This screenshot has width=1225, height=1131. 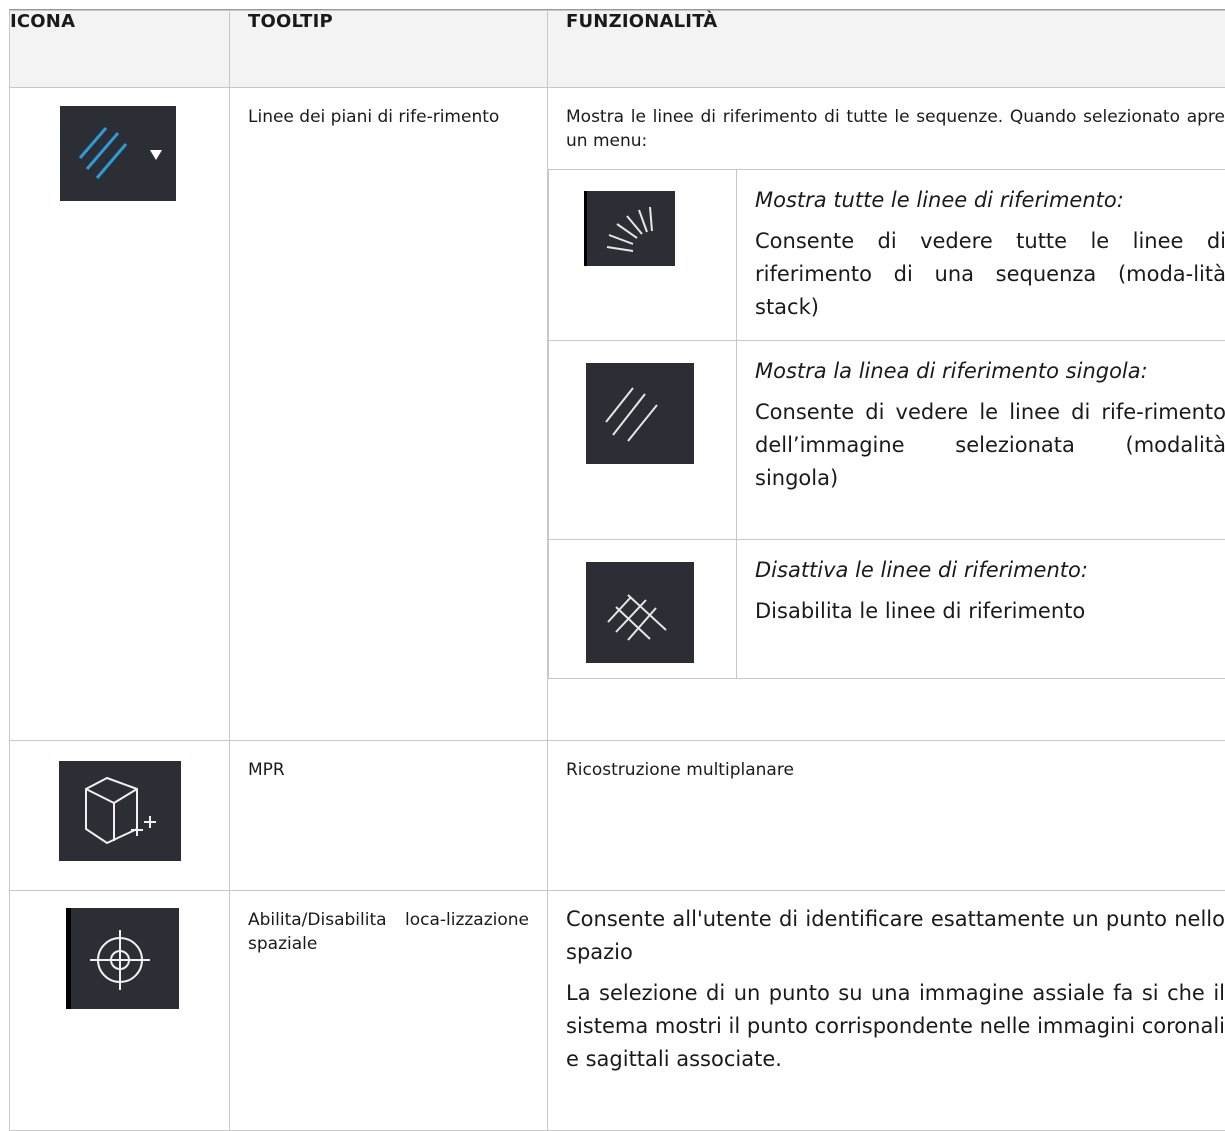 I want to click on submenu-description: Disabilita le linee di riferimento, so click(x=990, y=611).